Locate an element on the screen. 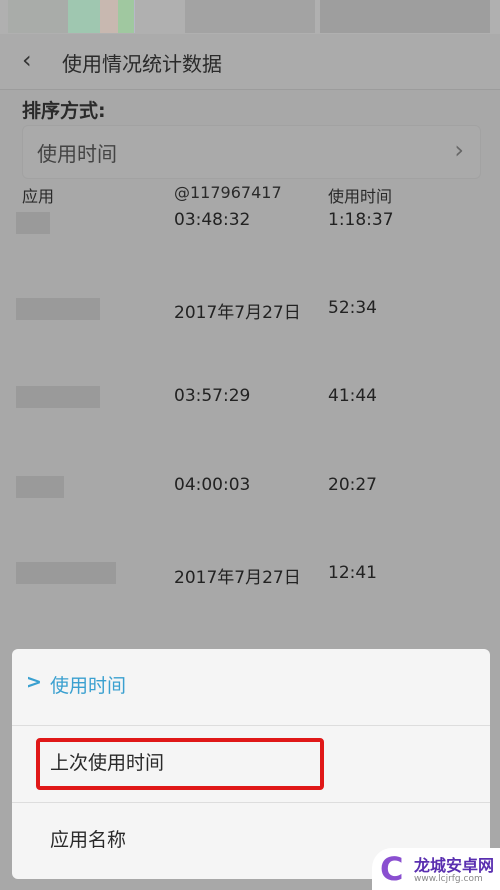 This screenshot has height=890, width=500. option-usage-time: > 使用时间 is located at coordinates (251, 687).